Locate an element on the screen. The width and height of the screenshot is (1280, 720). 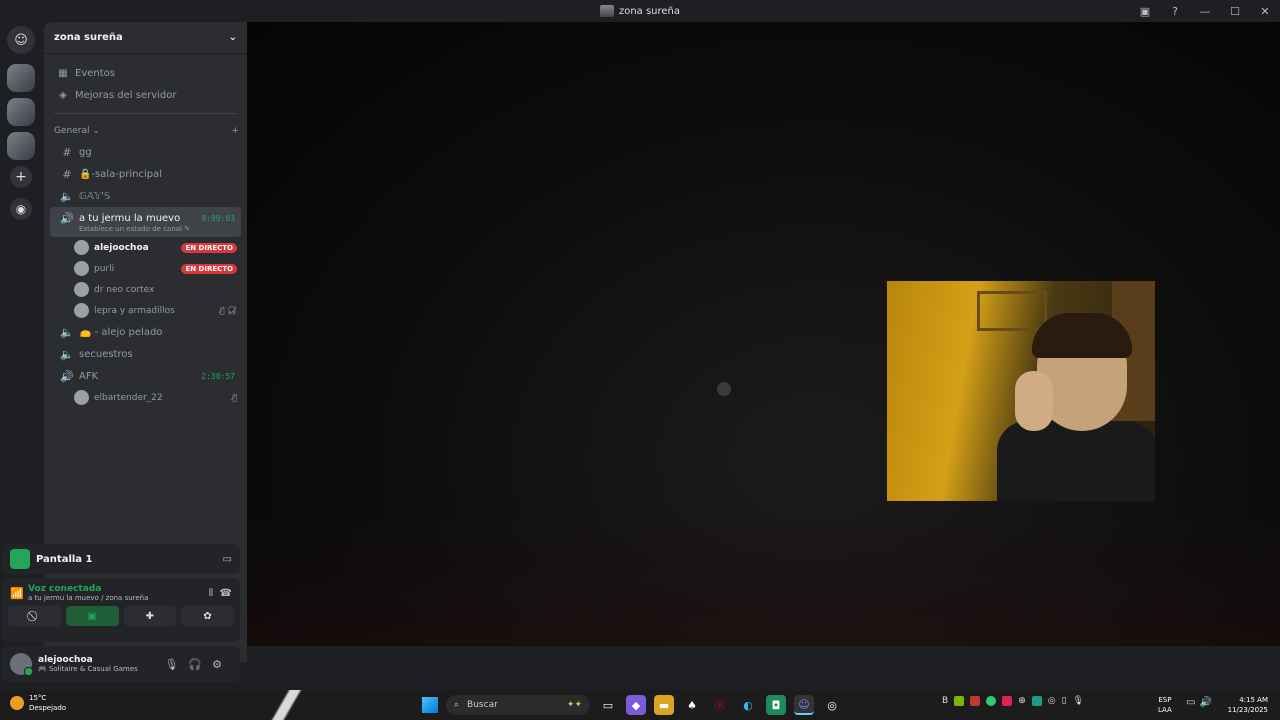
channel-label: secuestros is located at coordinates (106, 354).